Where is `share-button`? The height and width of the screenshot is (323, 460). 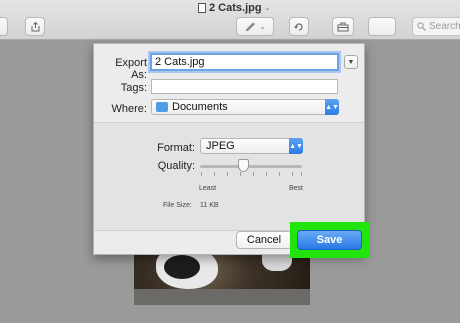
share-button is located at coordinates (35, 26).